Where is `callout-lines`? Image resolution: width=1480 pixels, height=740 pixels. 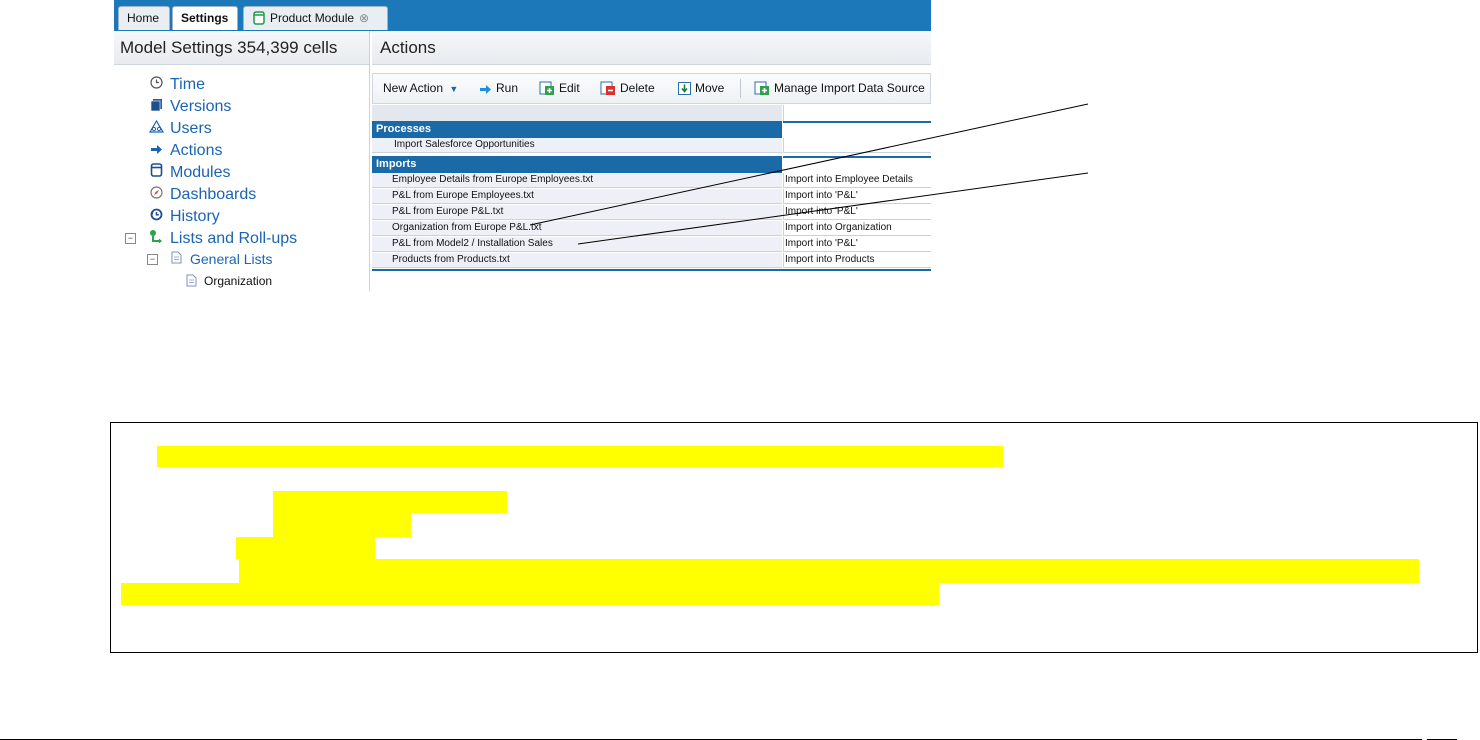
callout-lines is located at coordinates (809, 174).